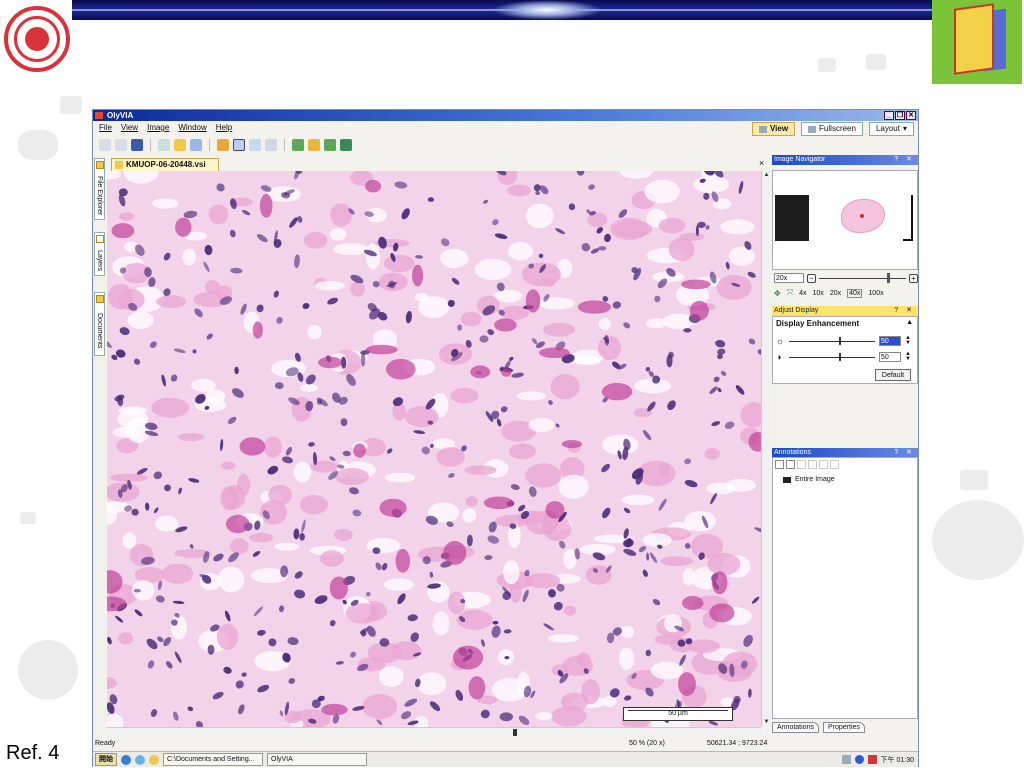  I want to click on panel-icon, so click(137, 145).